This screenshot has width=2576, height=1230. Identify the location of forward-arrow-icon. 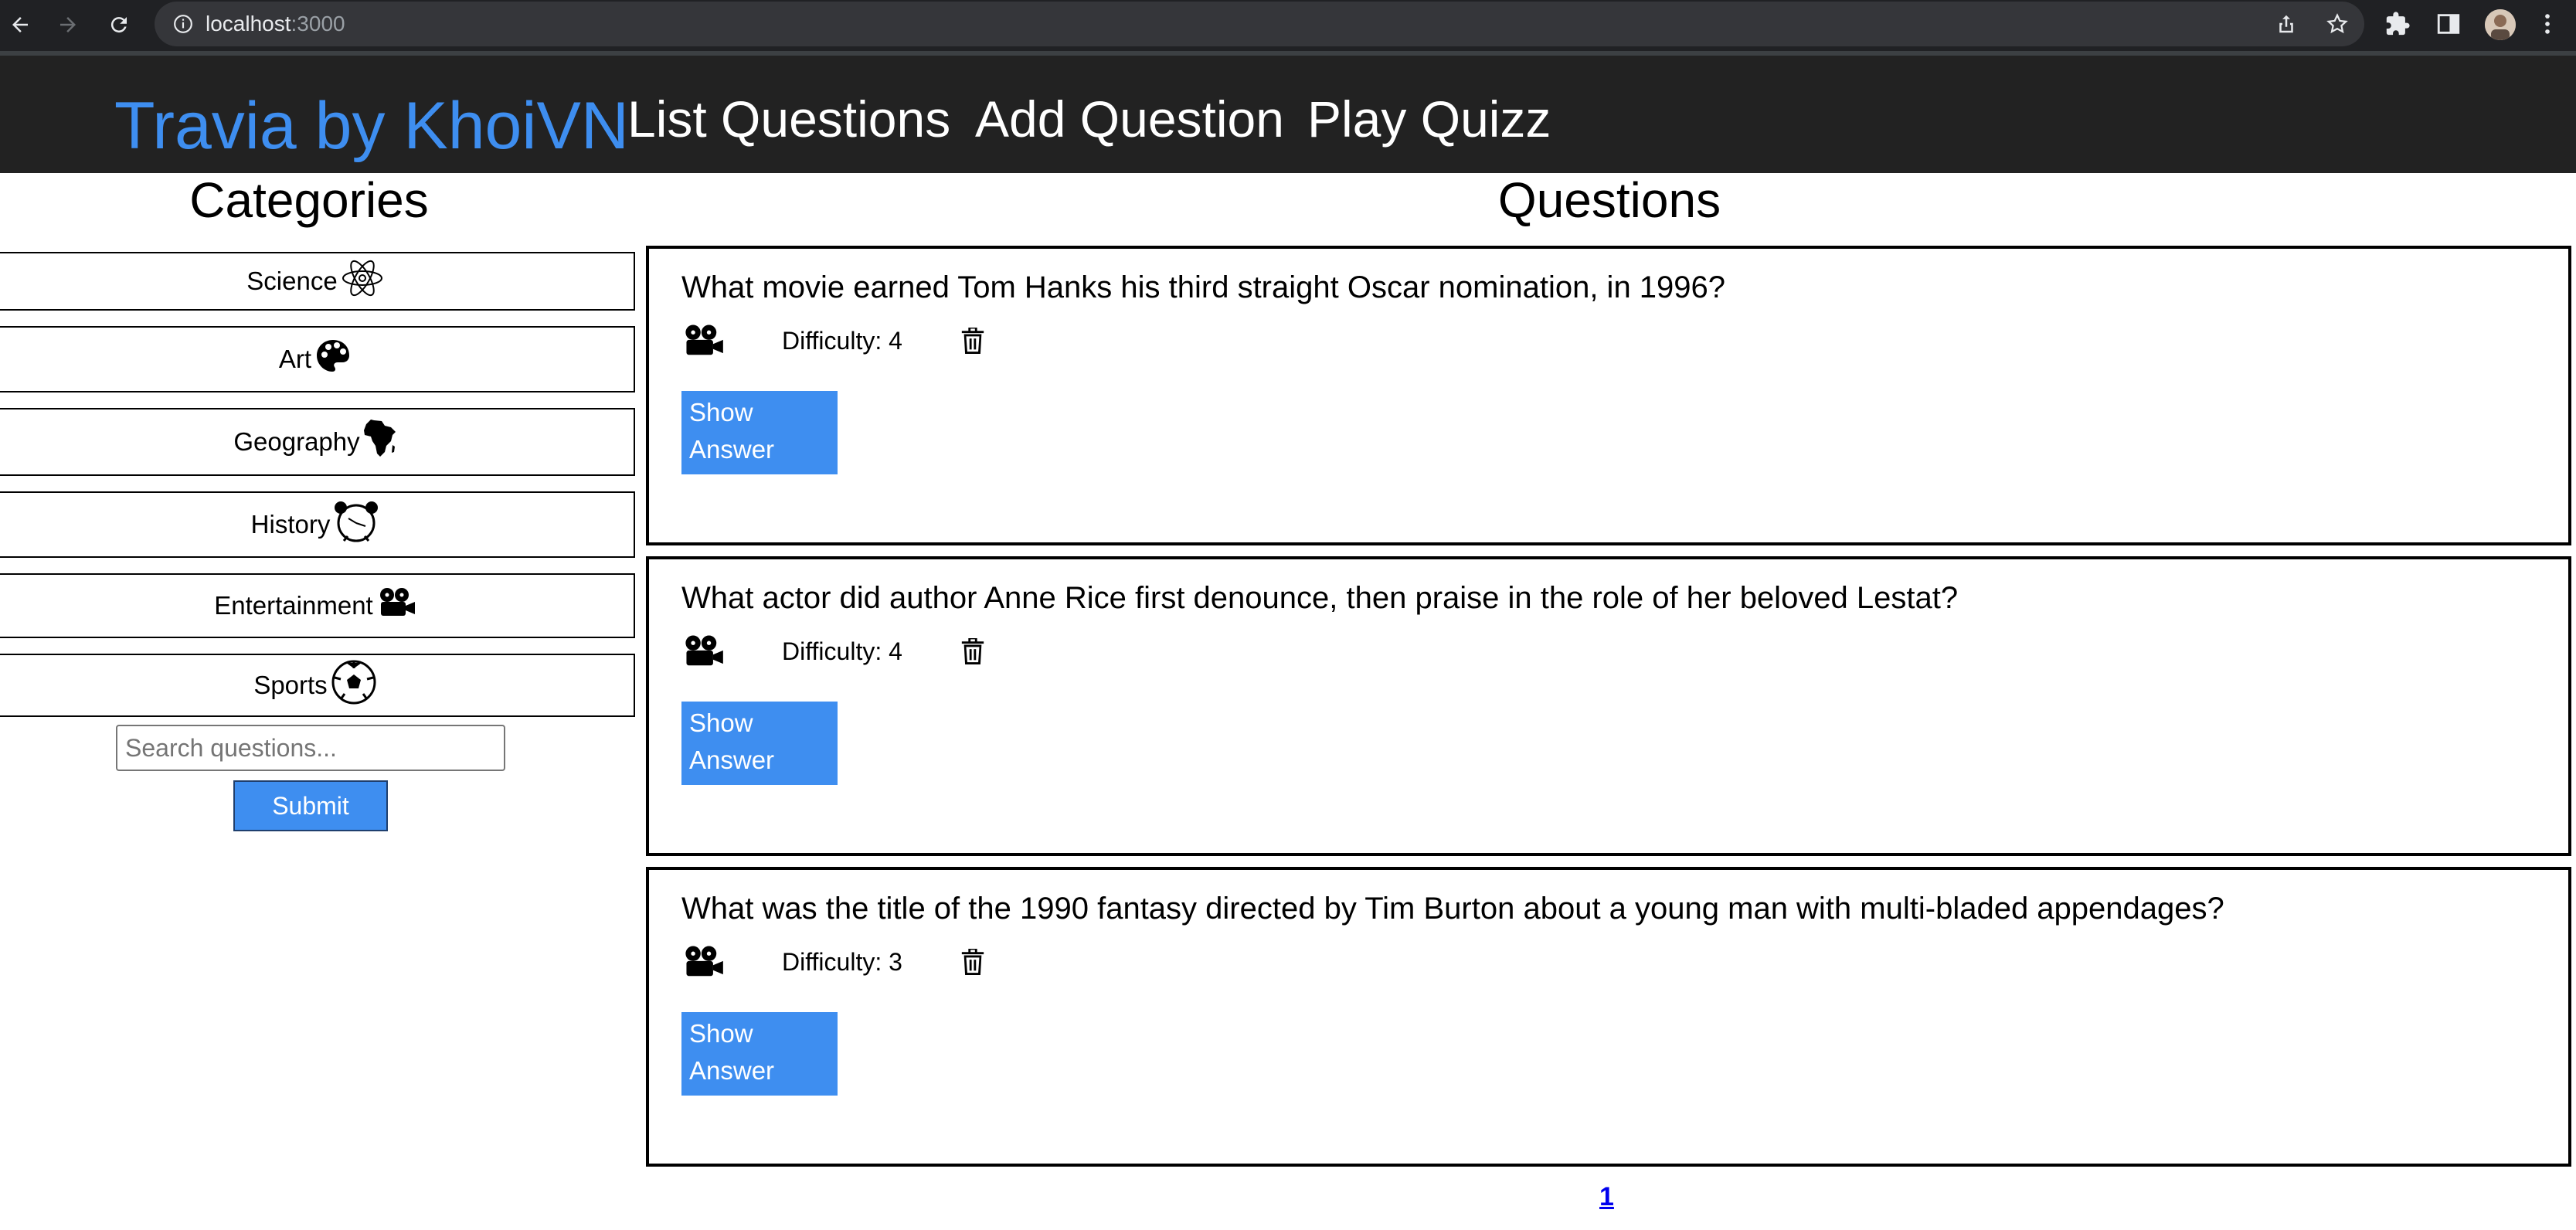
(68, 24).